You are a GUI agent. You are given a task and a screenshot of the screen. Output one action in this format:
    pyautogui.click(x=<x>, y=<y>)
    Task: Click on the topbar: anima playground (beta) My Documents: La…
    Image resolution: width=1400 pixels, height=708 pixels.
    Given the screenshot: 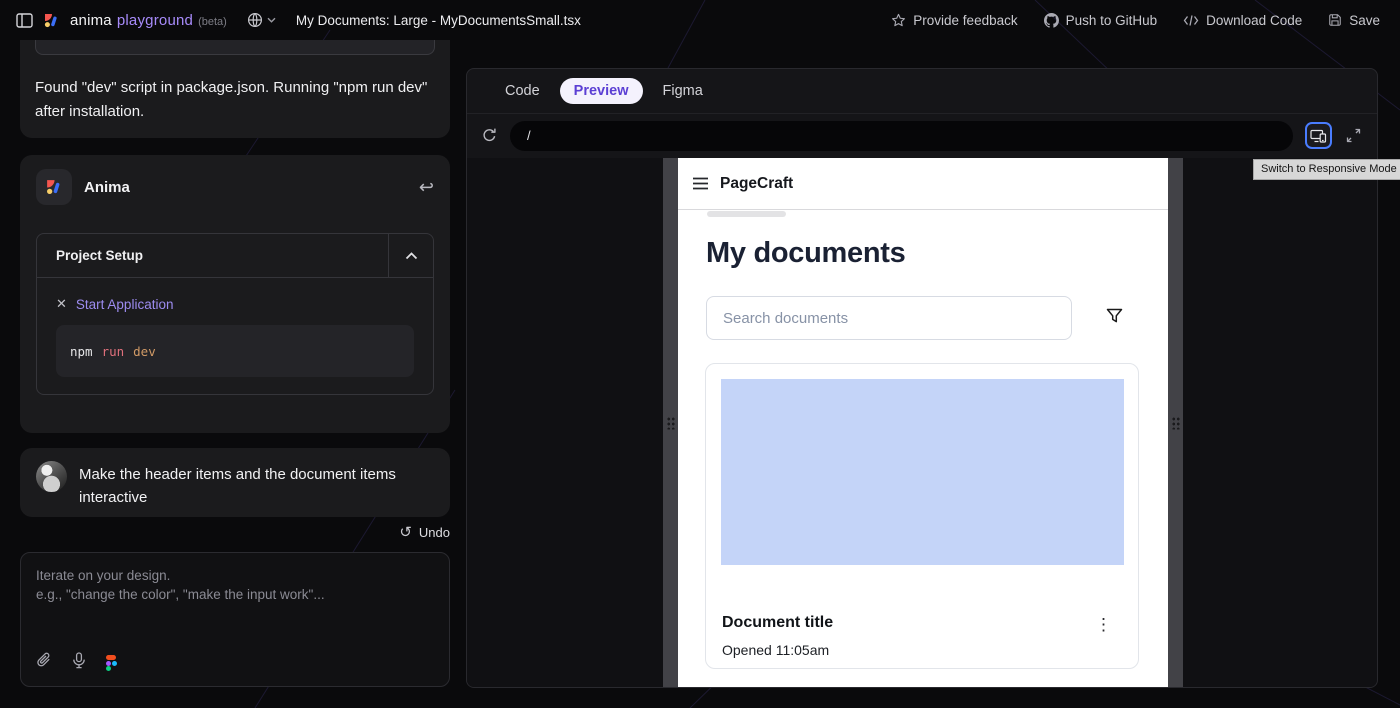 What is the action you would take?
    pyautogui.click(x=700, y=20)
    